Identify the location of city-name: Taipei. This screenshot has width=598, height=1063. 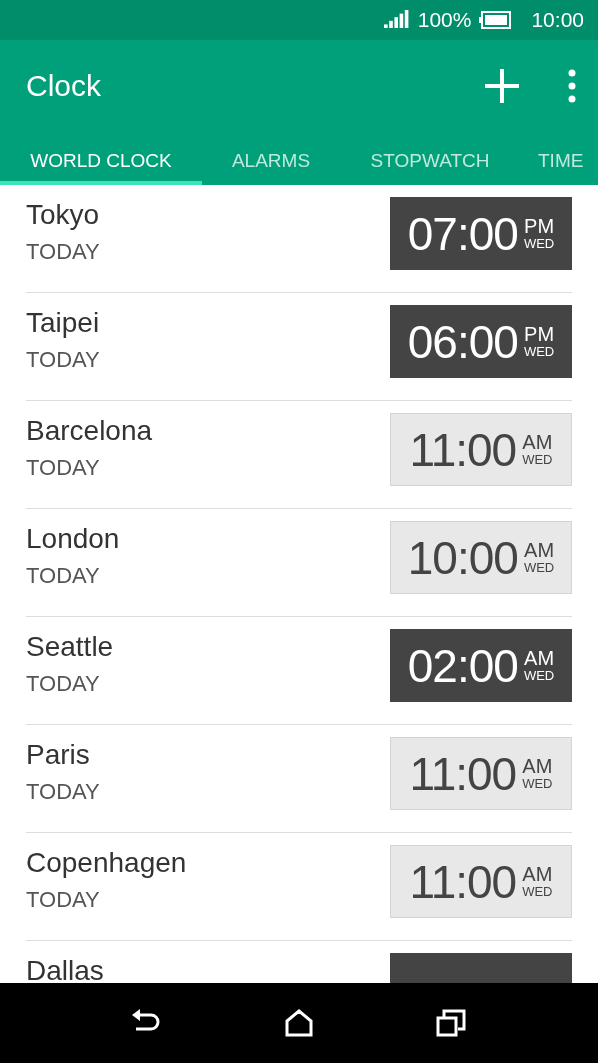
(63, 323).